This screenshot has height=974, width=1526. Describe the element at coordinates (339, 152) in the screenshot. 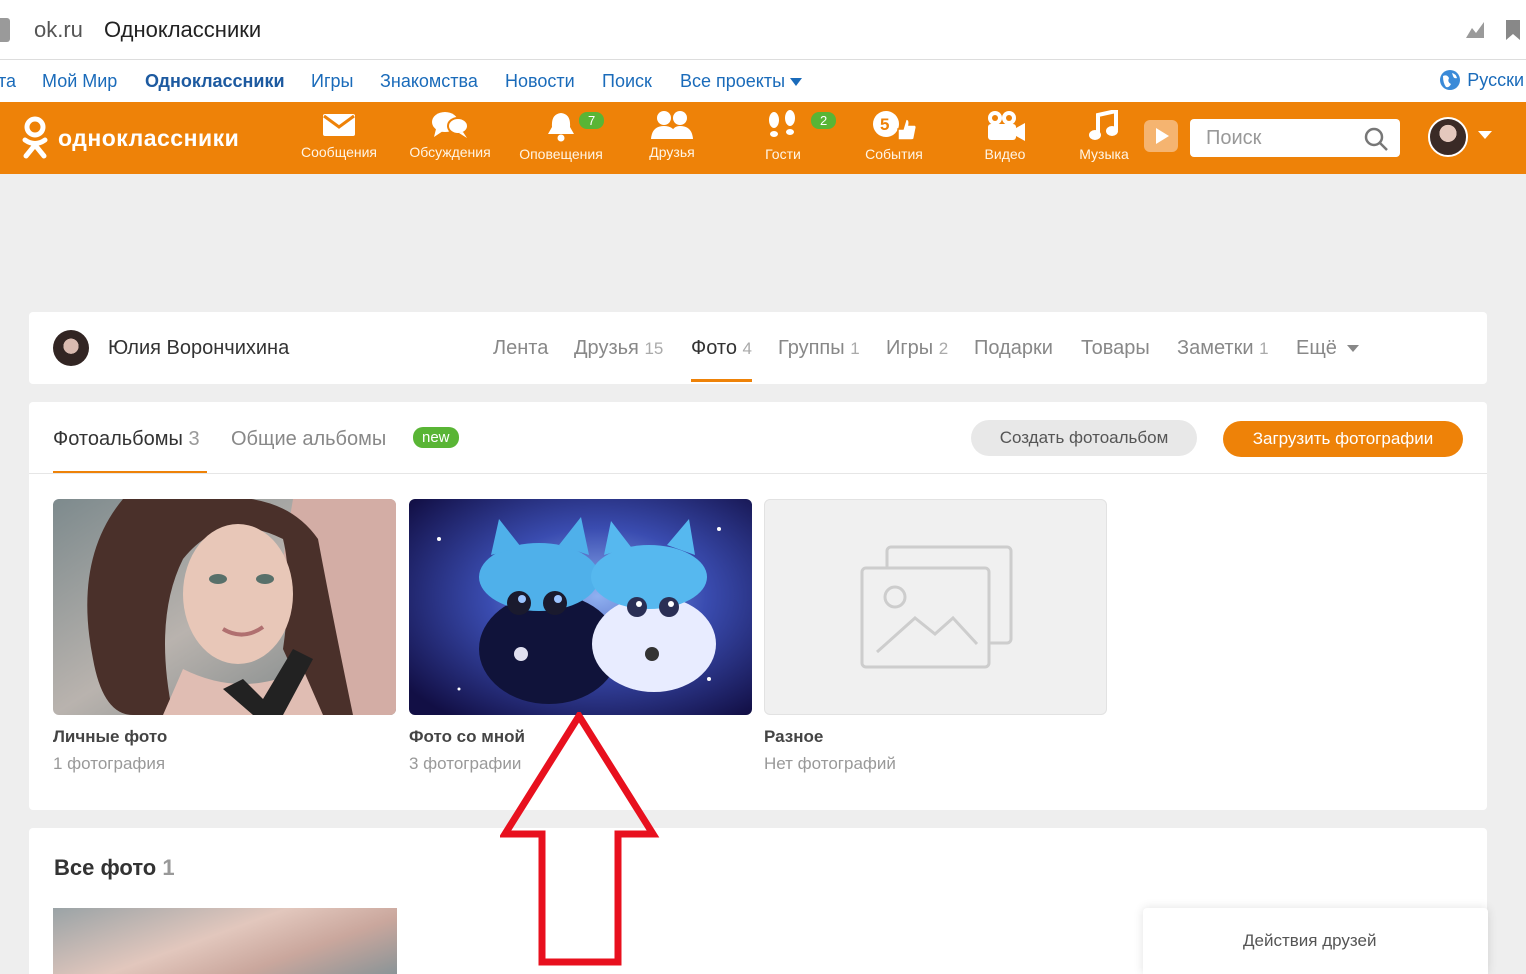

I see `nav-messages-label: Сообщения` at that location.